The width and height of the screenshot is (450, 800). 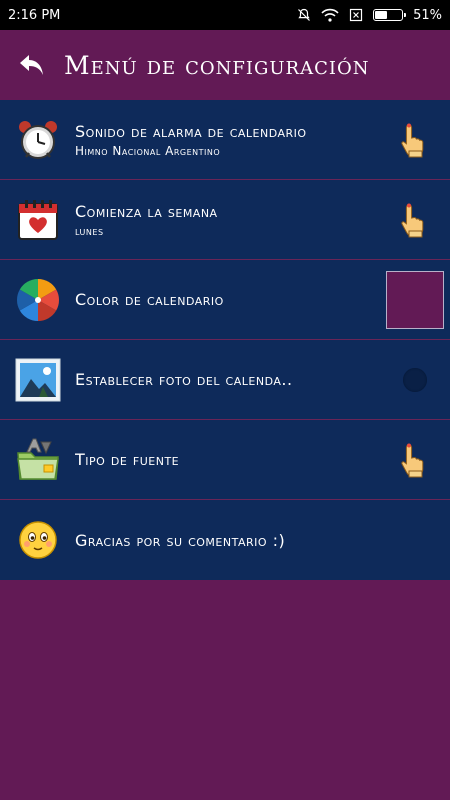 What do you see at coordinates (225, 300) in the screenshot?
I see `setting-calendar-color: Color de calendario` at bounding box center [225, 300].